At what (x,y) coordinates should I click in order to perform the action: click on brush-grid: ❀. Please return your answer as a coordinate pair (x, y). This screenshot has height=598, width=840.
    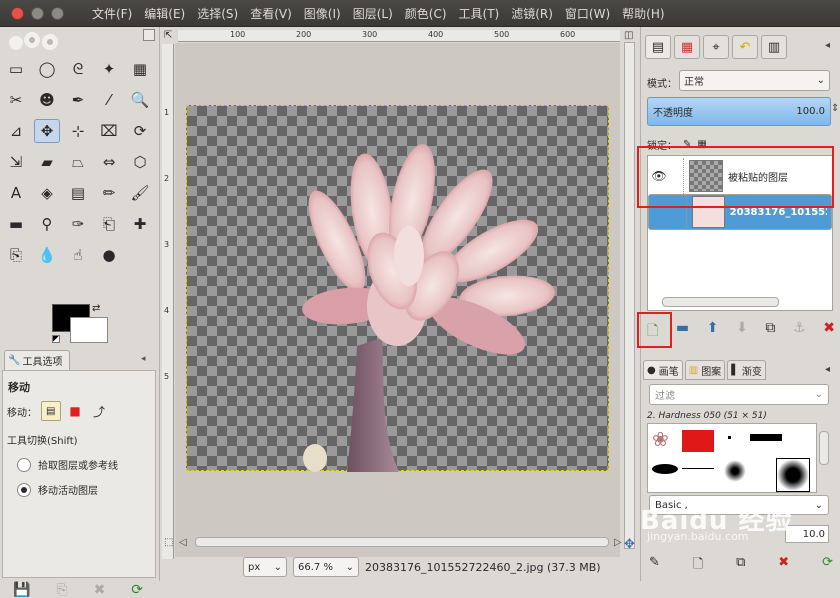
    Looking at the image, I should click on (732, 458).